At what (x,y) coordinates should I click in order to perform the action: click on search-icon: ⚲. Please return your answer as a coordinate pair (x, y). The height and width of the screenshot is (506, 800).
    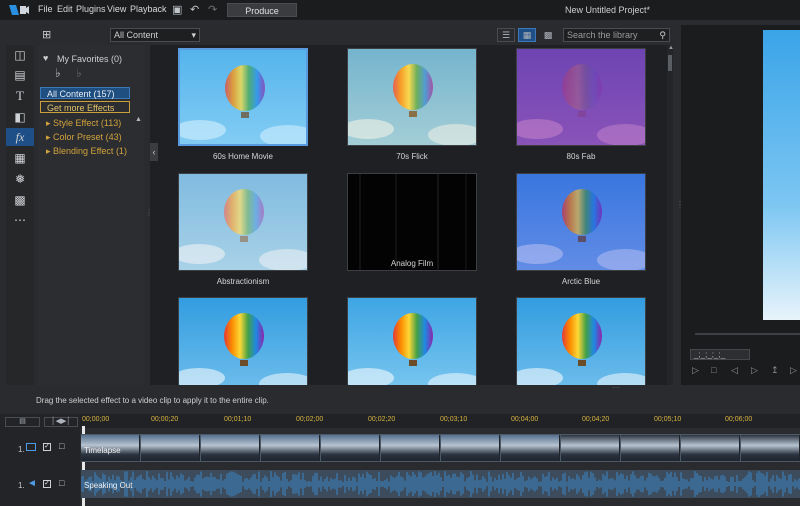
    Looking at the image, I should click on (662, 35).